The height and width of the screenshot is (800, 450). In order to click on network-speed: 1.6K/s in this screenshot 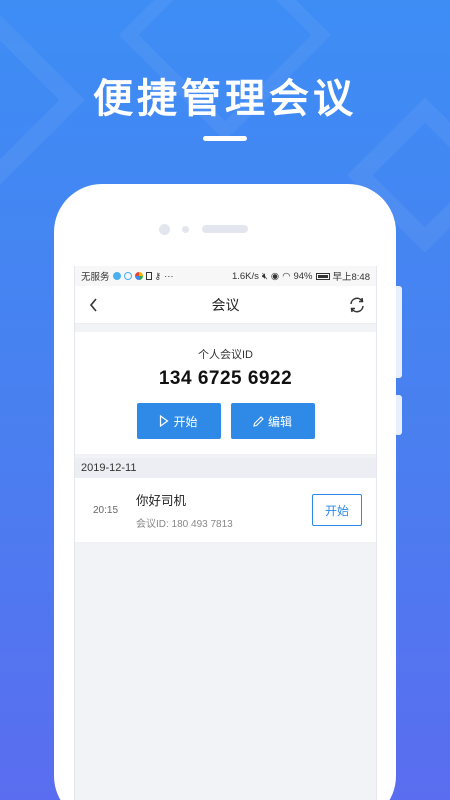, I will do `click(245, 276)`.